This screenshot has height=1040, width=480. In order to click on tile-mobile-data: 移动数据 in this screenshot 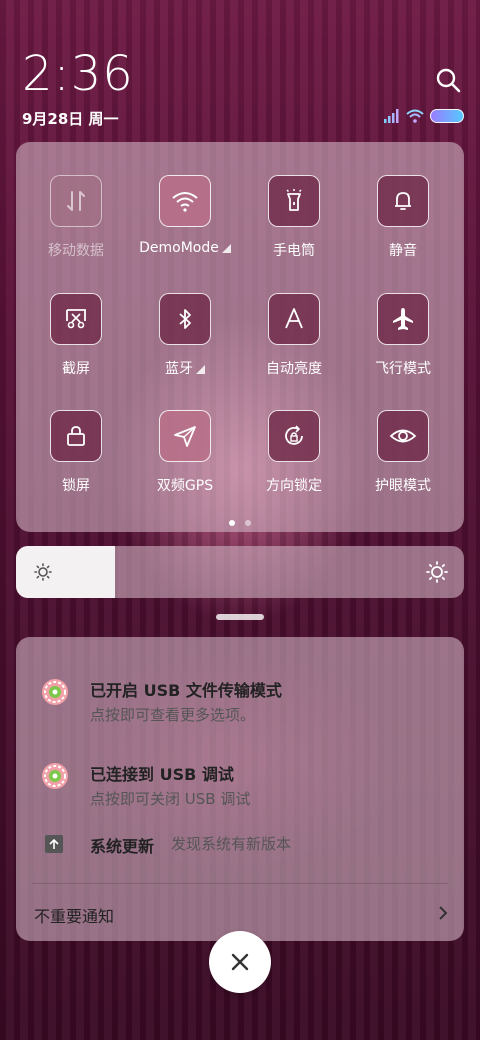, I will do `click(76, 217)`.